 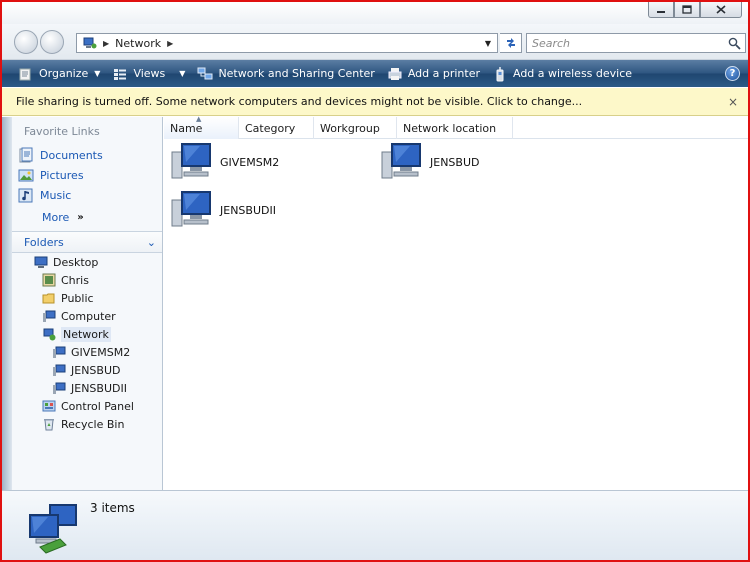 What do you see at coordinates (93, 424) in the screenshot?
I see `tree-item-label: Recycle Bin` at bounding box center [93, 424].